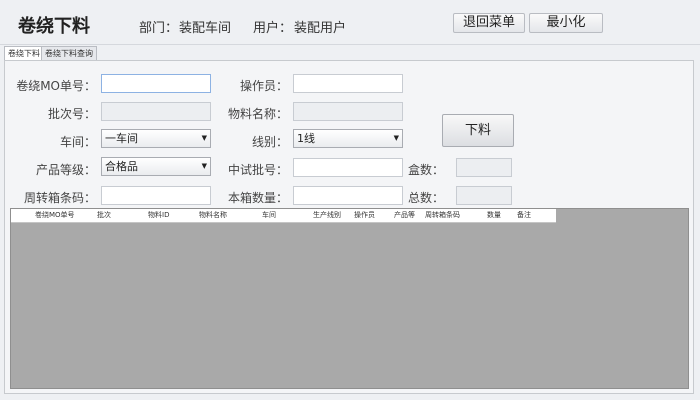 The image size is (700, 400). I want to click on line-select: 1线 ▼, so click(348, 138).